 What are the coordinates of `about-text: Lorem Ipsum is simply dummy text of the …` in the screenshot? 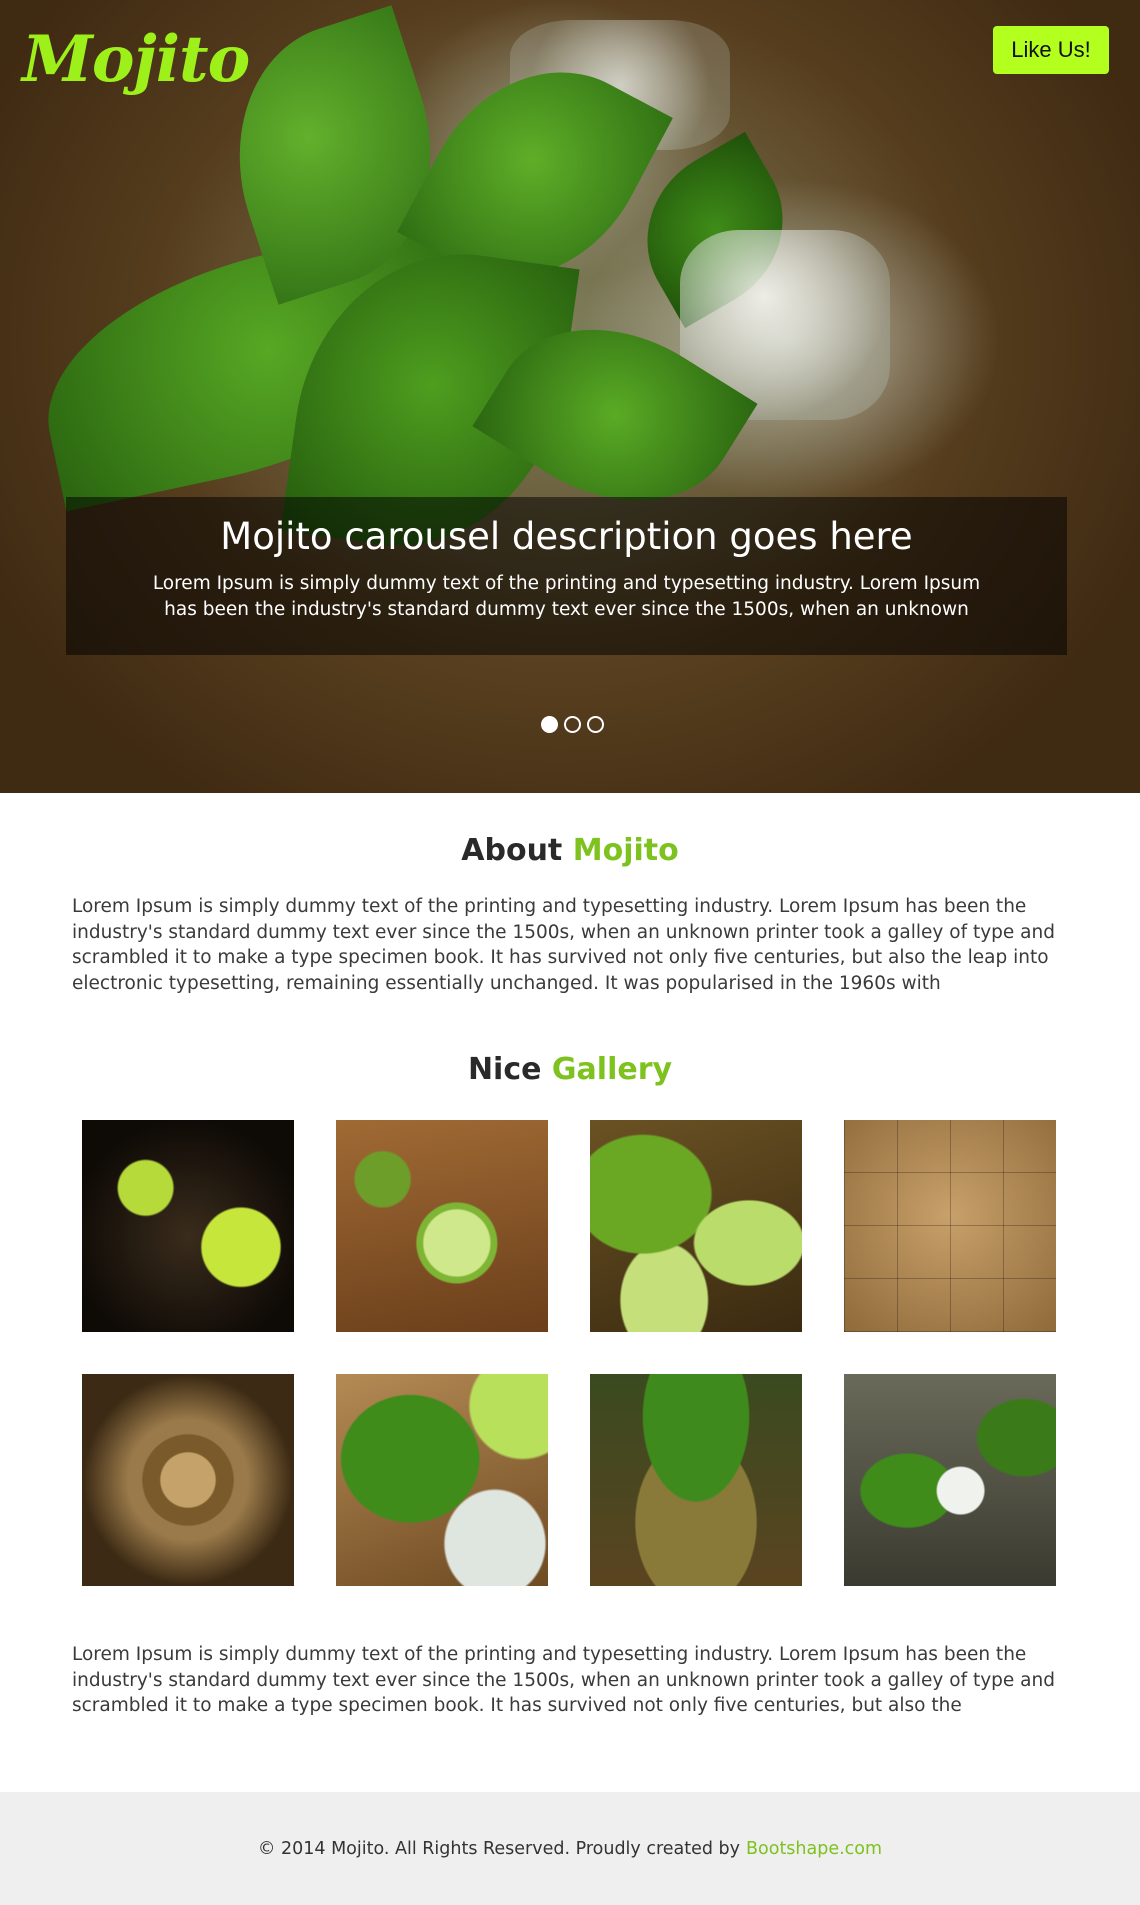 It's located at (563, 945).